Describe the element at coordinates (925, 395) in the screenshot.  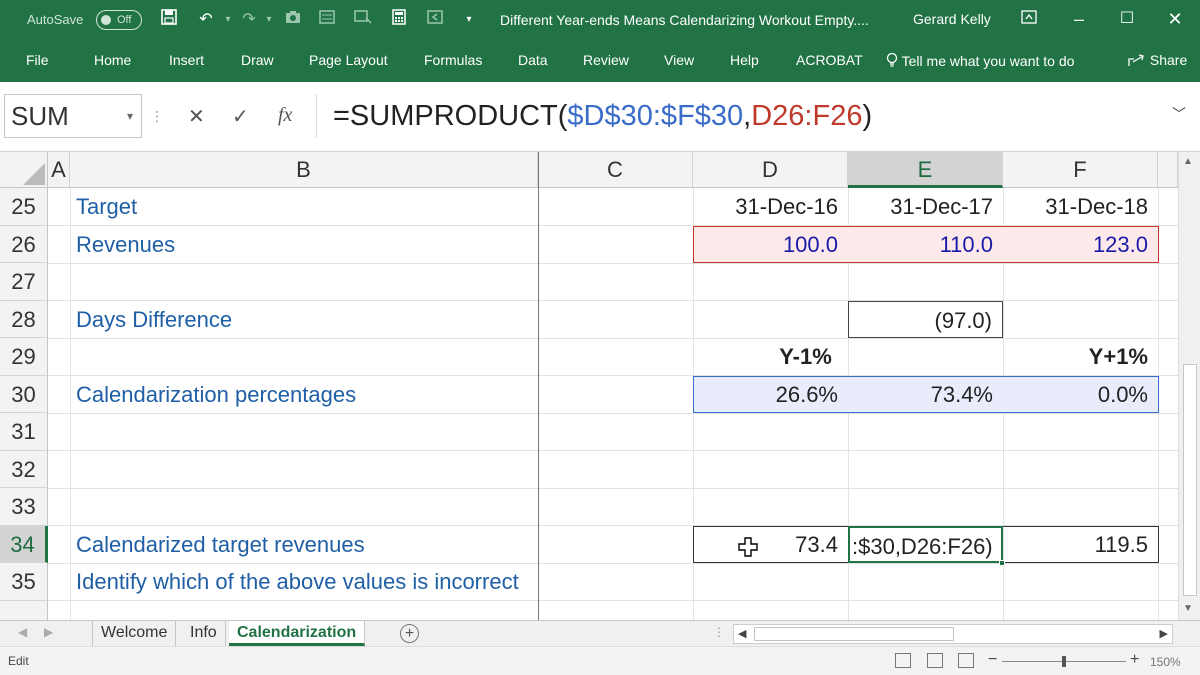
I see `cell-e30: 73.4%` at that location.